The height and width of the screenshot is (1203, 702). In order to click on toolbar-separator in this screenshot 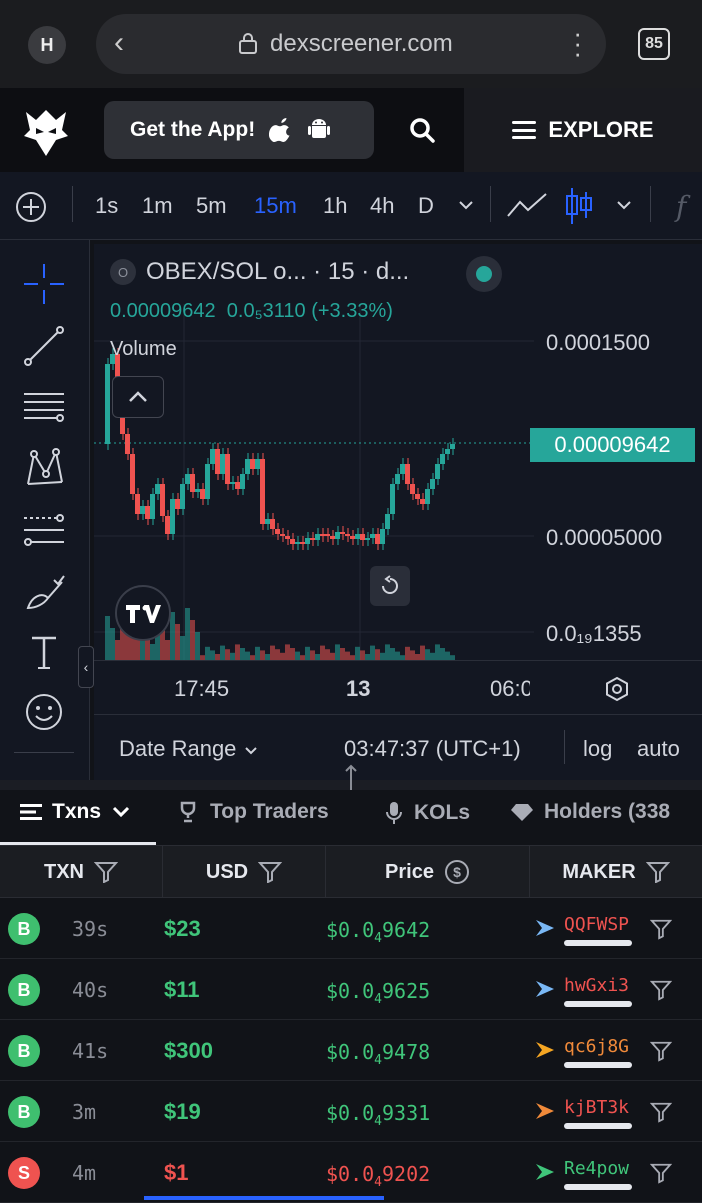, I will do `click(490, 204)`.